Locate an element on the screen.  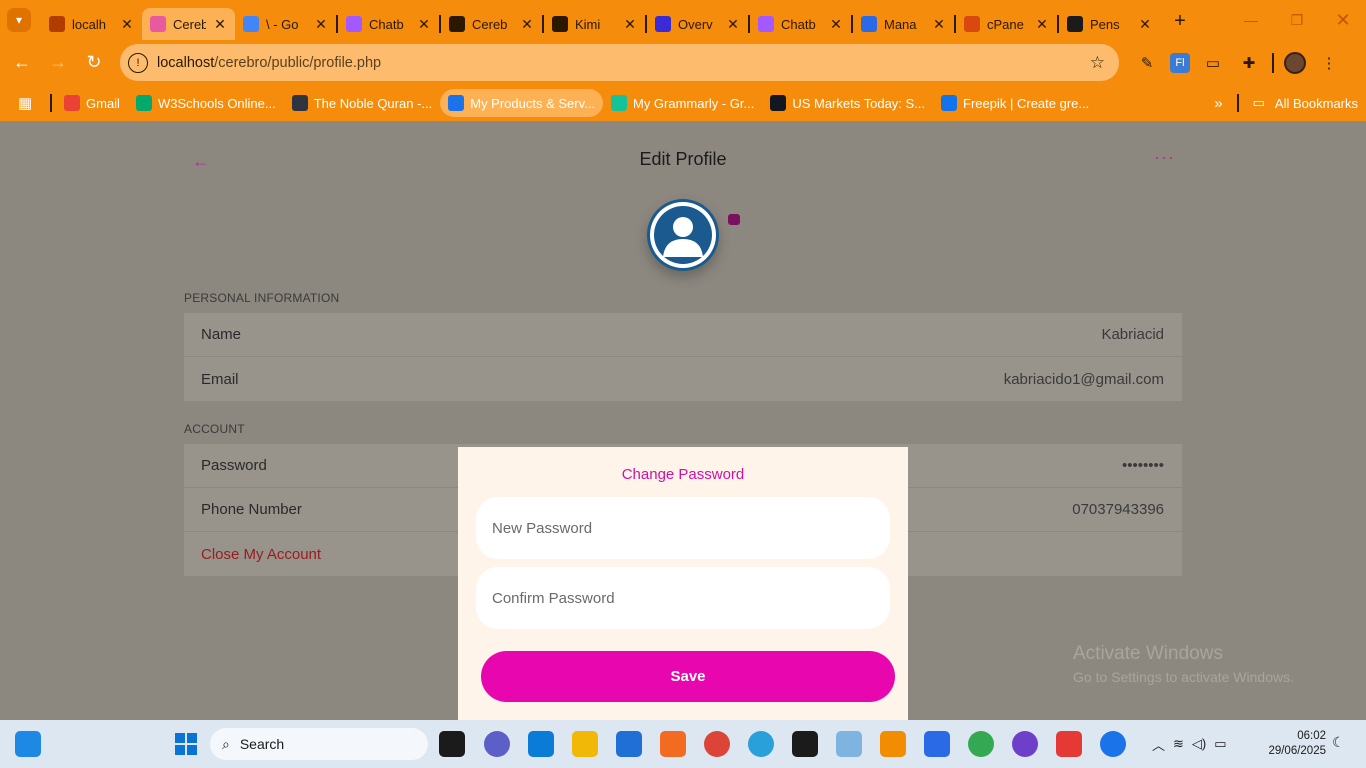
address-bar: ! localhost/cerebro/public/profile.php ☆ is located at coordinates (619, 62).